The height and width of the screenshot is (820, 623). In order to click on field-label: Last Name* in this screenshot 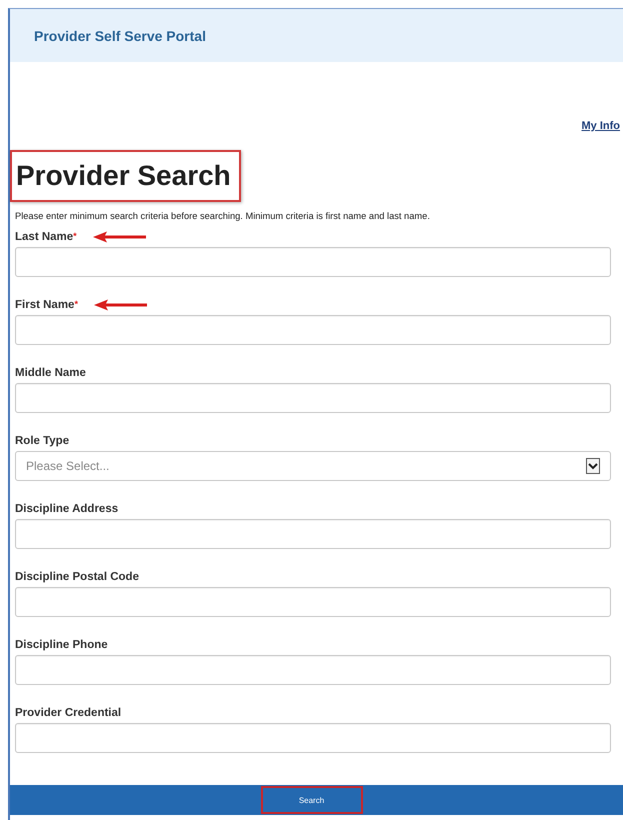, I will do `click(46, 236)`.